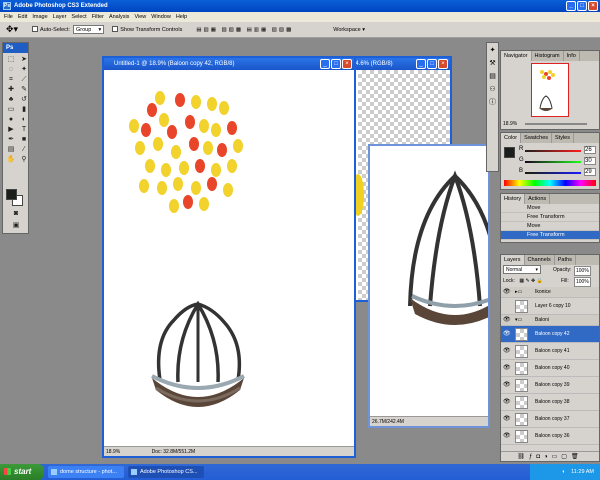  Describe the element at coordinates (572, 56) in the screenshot. I see `tab-info: Info` at that location.